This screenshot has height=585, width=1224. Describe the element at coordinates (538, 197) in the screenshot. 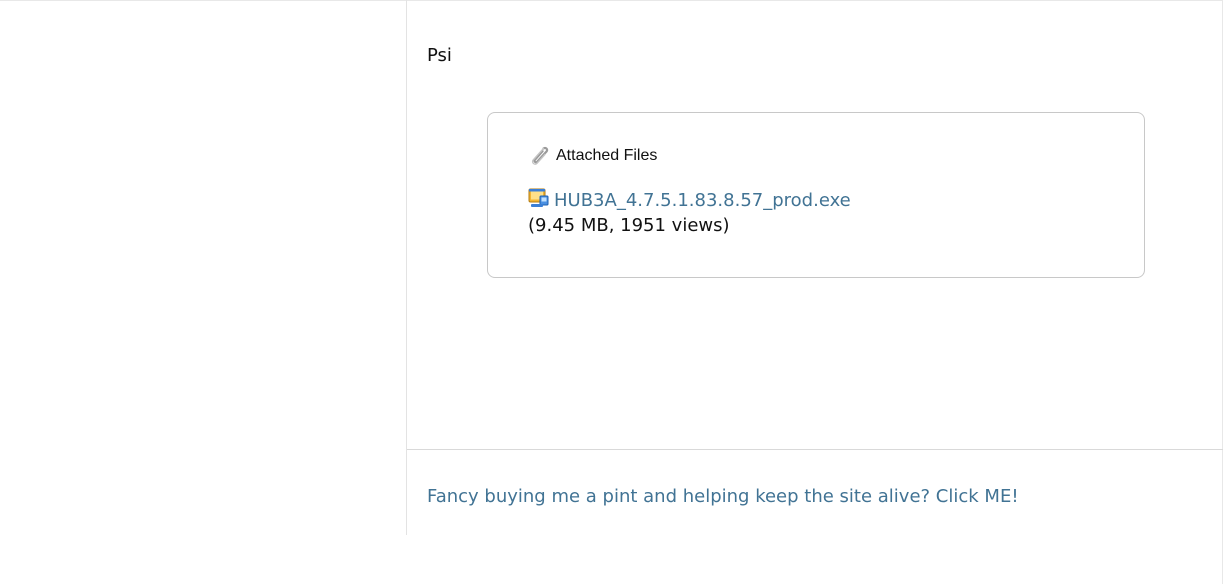

I see `exe-file-icon` at that location.